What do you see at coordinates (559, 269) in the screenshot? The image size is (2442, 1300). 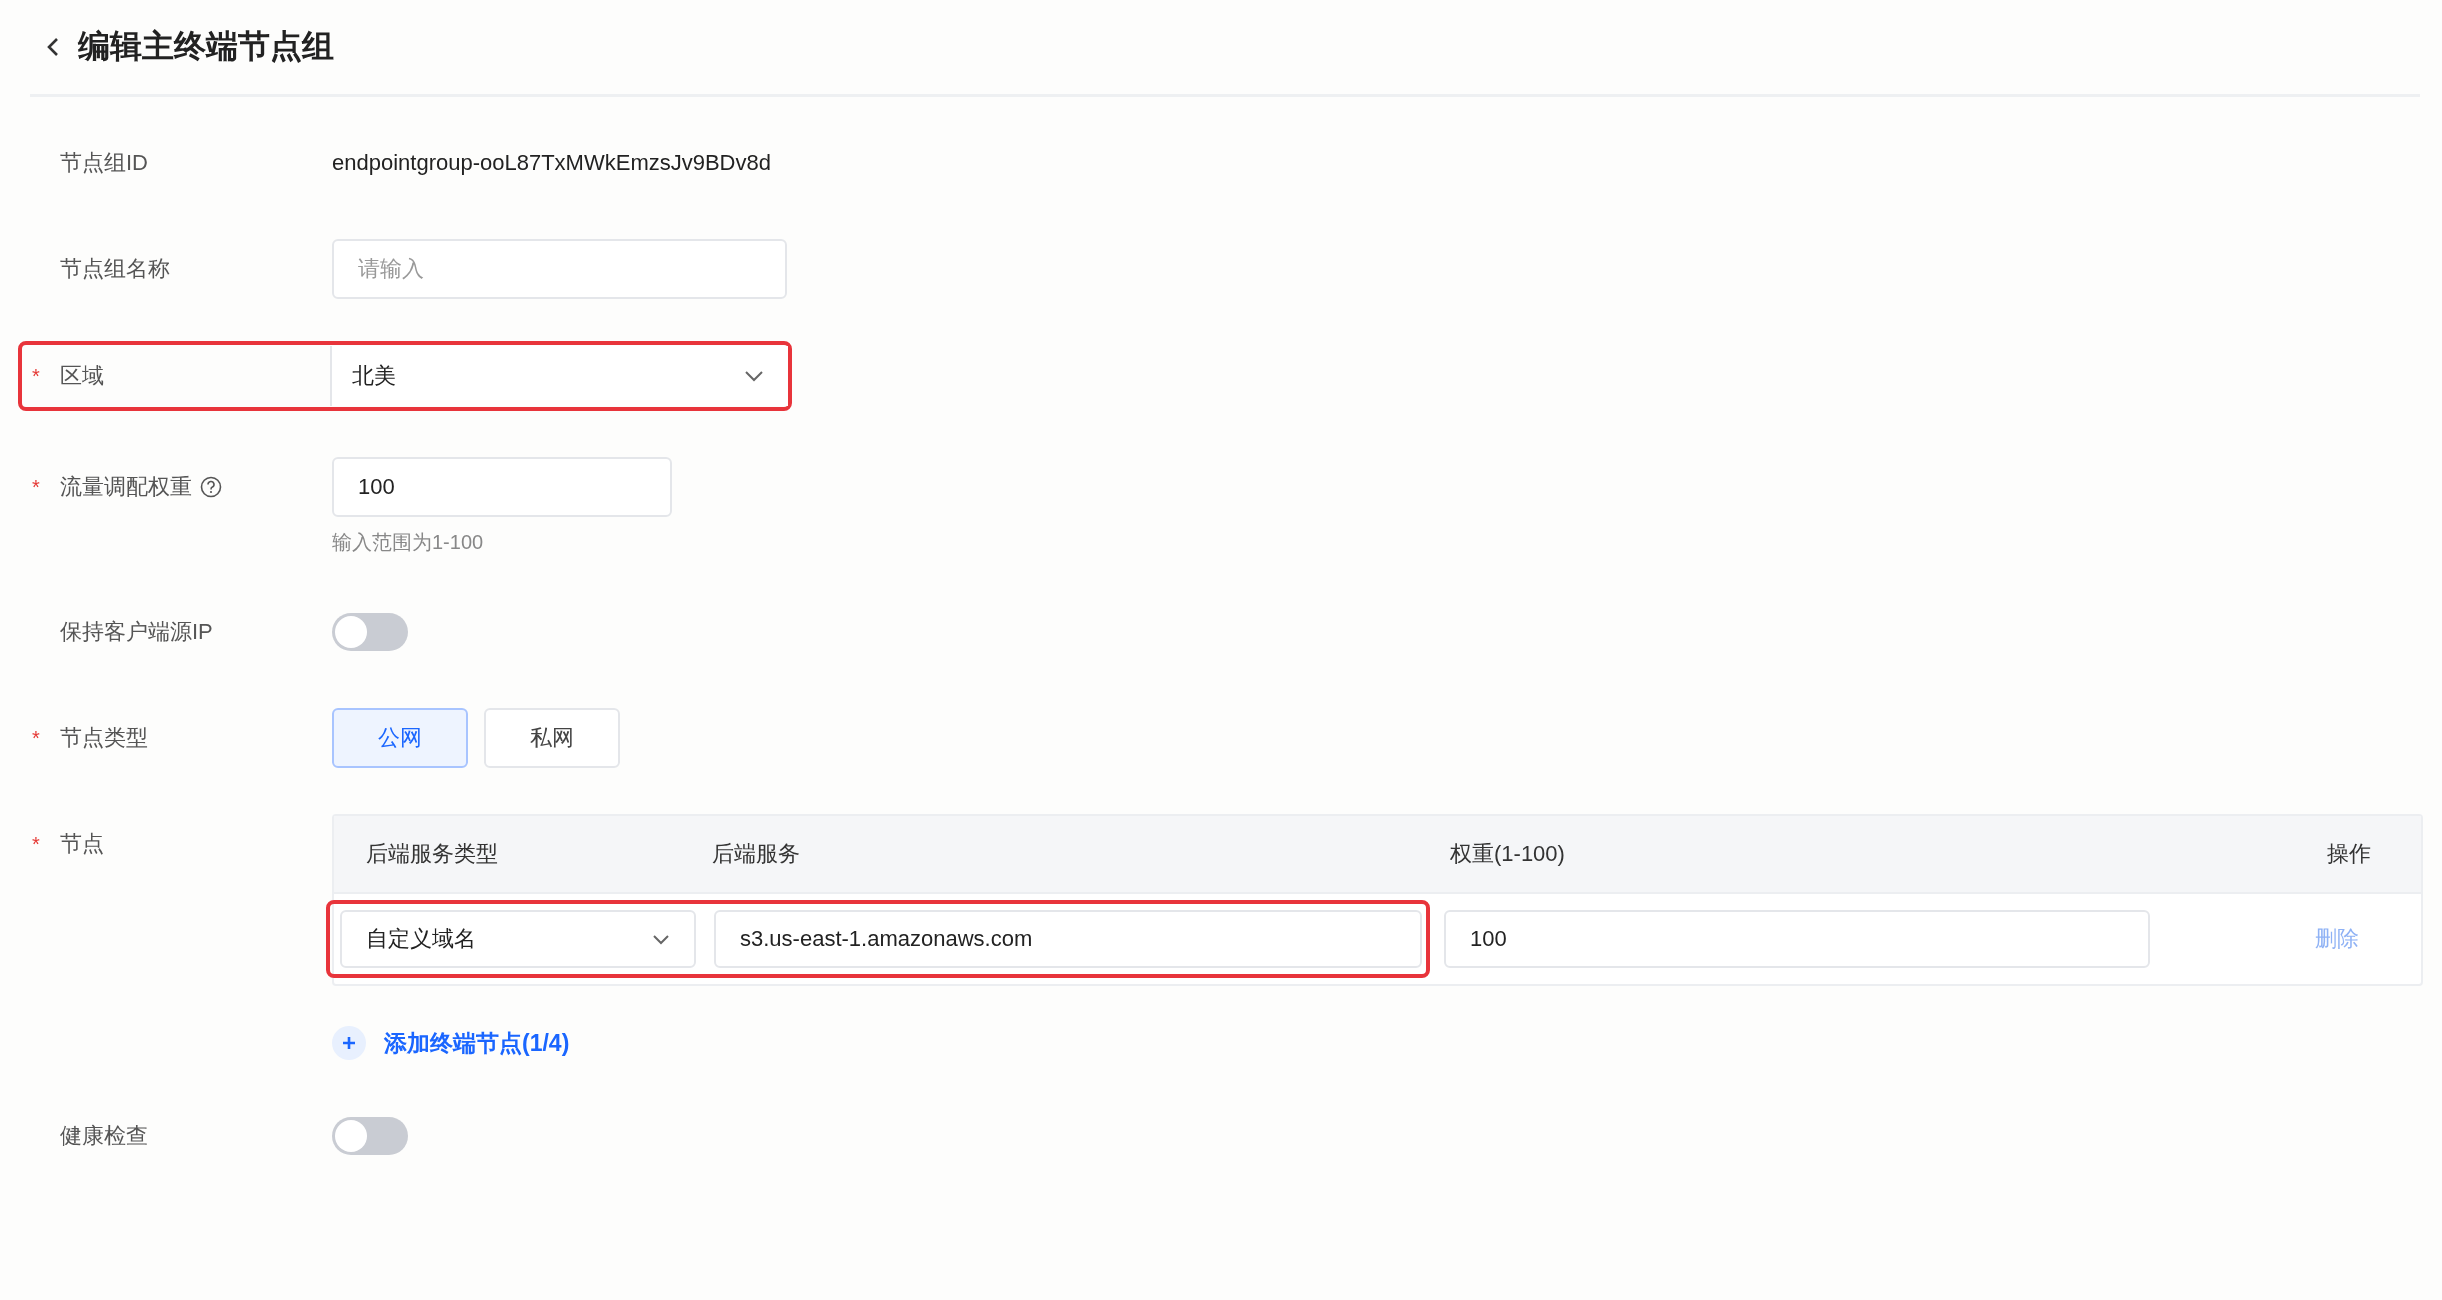 I see `name-input-field: 请输入` at bounding box center [559, 269].